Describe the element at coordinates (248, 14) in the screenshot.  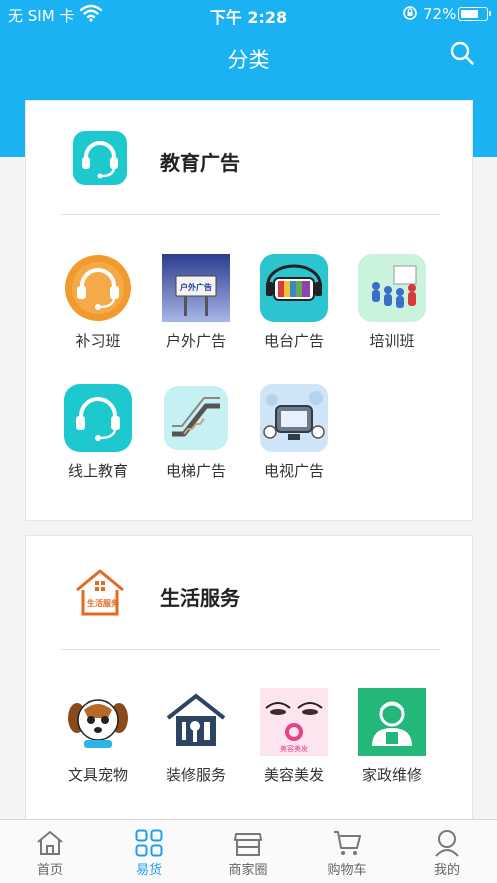
I see `status-bar: 无 SIM 卡 下午 2:28 72%` at that location.